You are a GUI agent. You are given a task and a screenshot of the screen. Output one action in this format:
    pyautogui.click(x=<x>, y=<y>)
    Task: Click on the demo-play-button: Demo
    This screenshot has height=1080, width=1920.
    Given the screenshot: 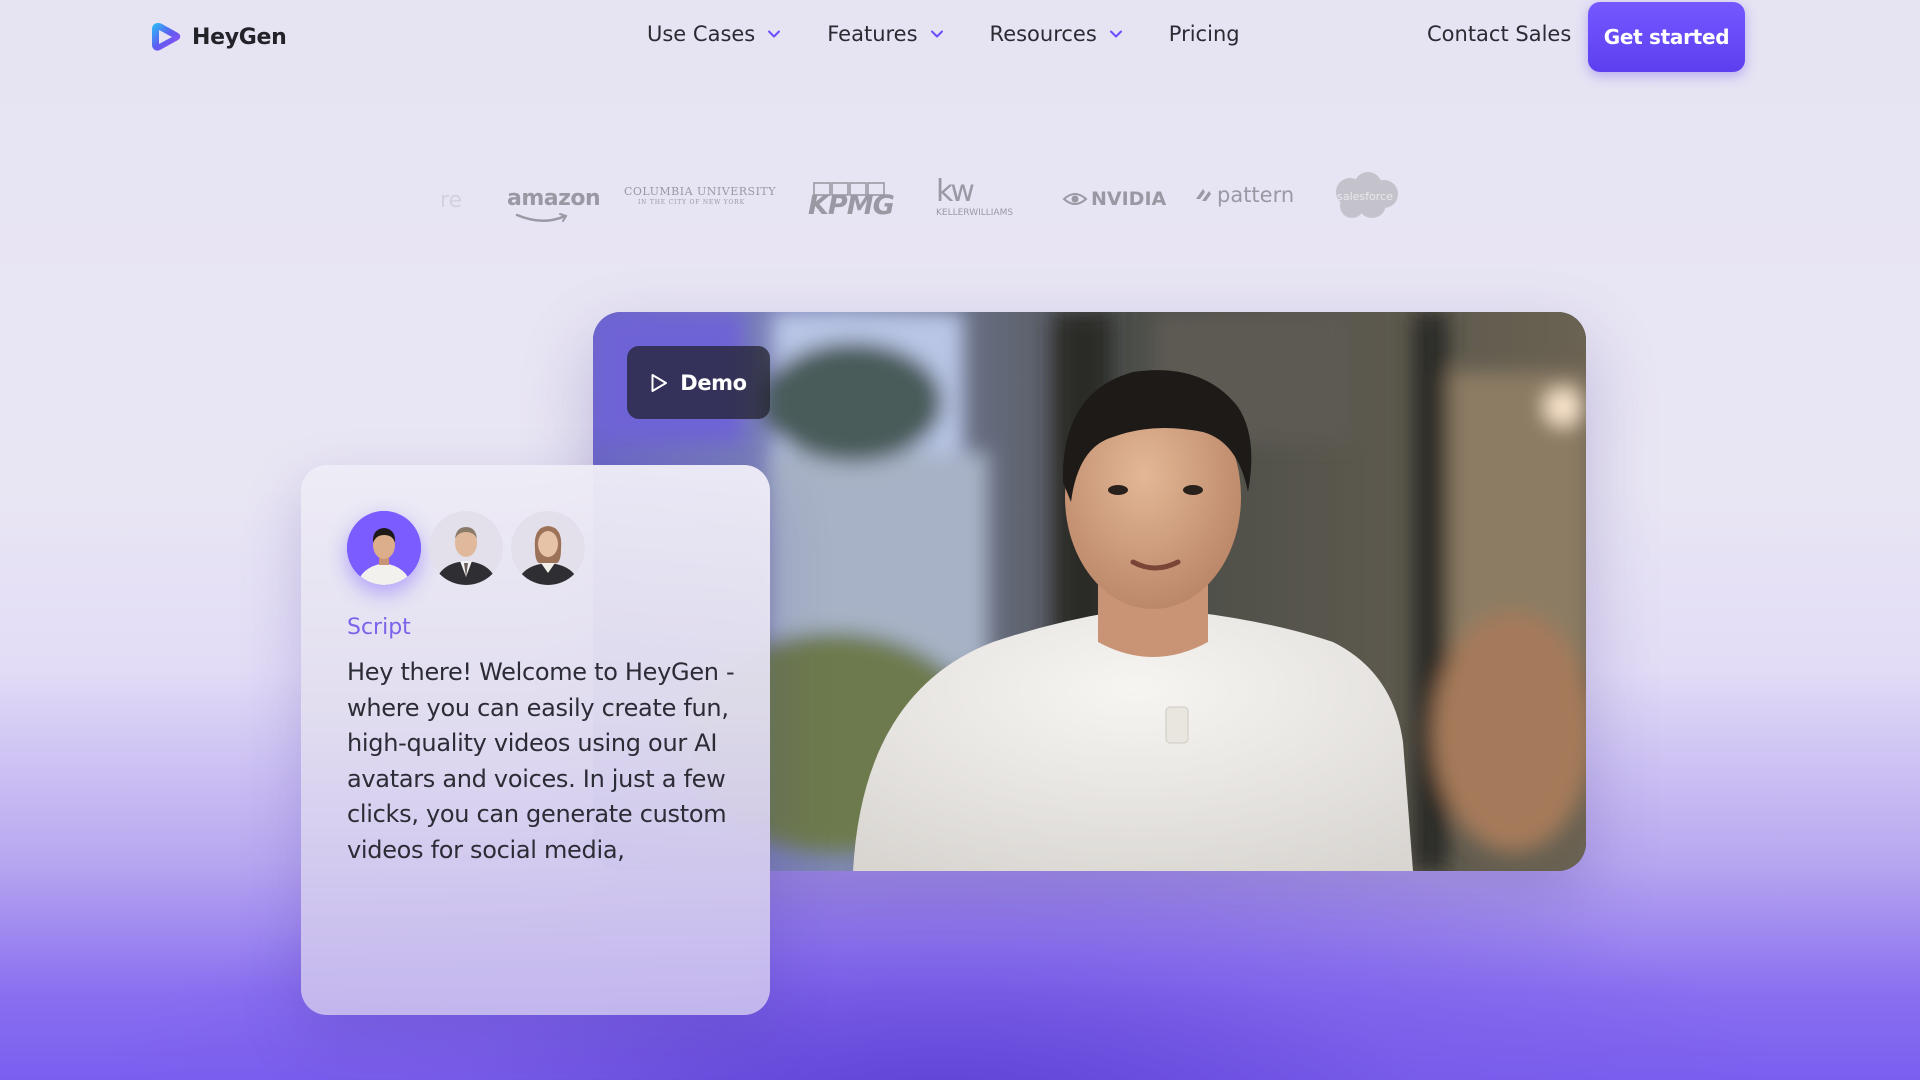 What is the action you would take?
    pyautogui.click(x=698, y=382)
    